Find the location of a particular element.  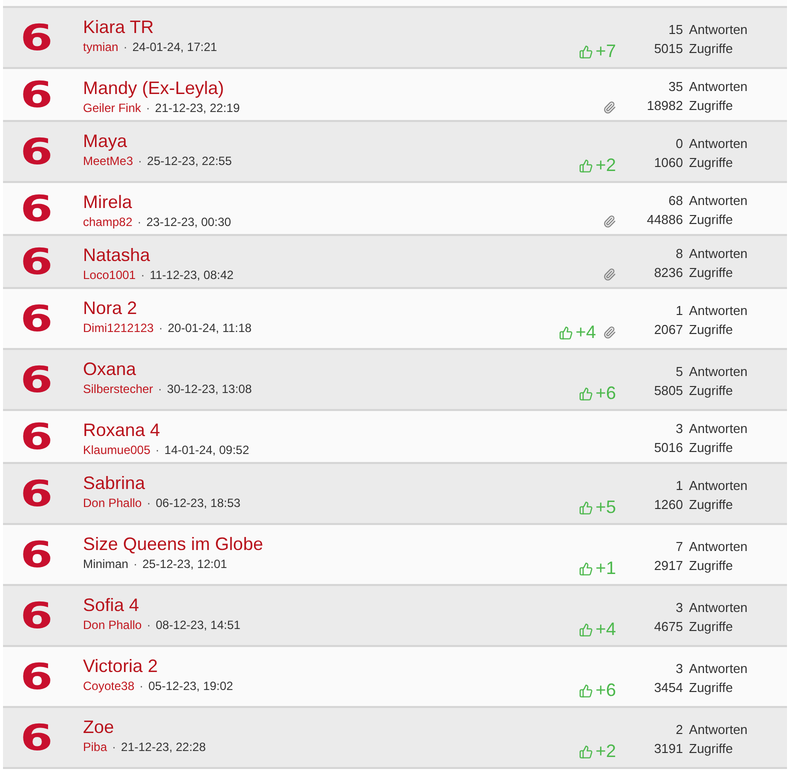

post-date: 14-01-24, 09:52 is located at coordinates (207, 450).